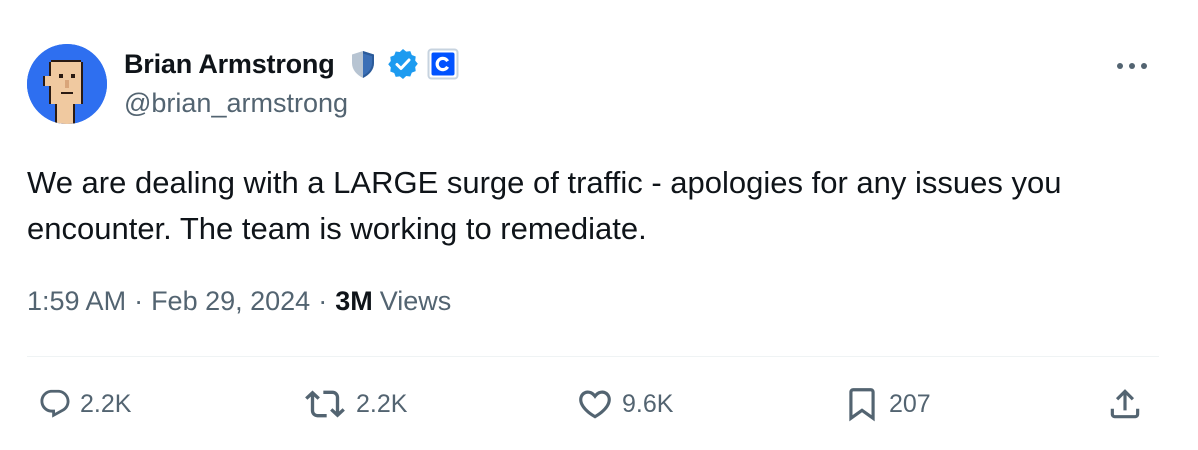  I want to click on bookmark-button: 207, so click(887, 404).